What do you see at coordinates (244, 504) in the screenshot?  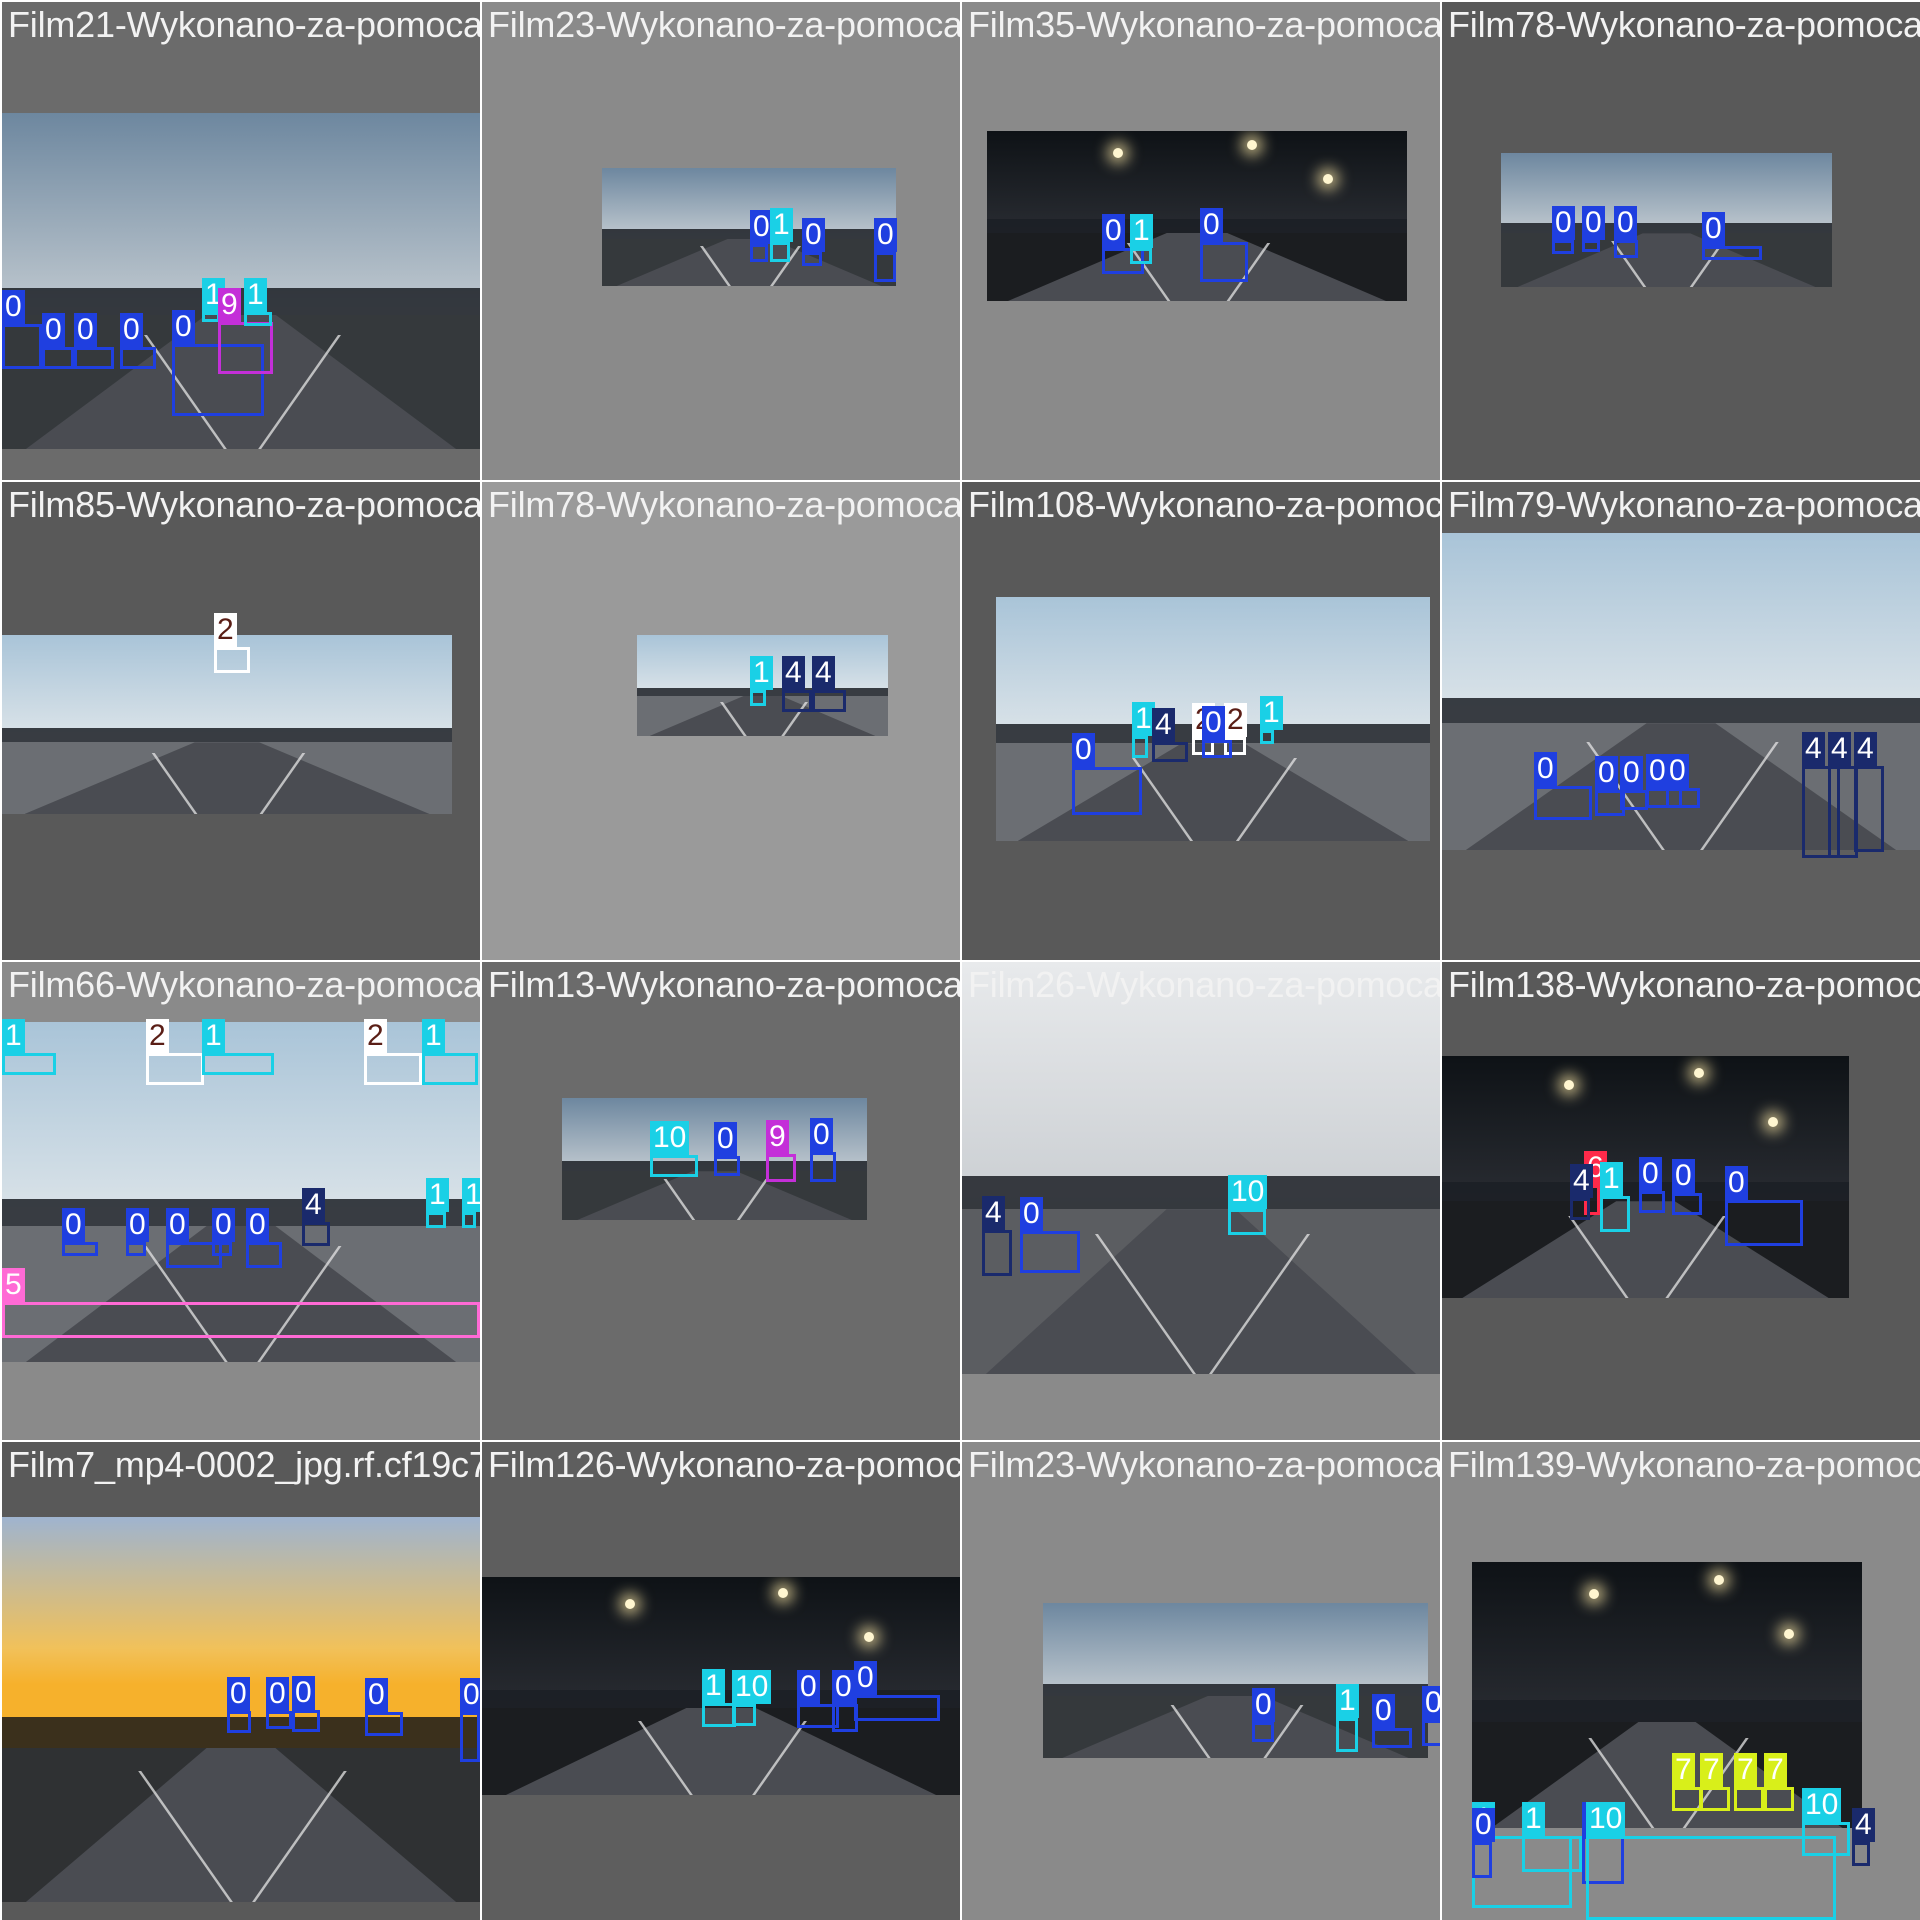 I see `image-filename: Film85-Wykonano-za-pomoca-clipchamp_mp4` at bounding box center [244, 504].